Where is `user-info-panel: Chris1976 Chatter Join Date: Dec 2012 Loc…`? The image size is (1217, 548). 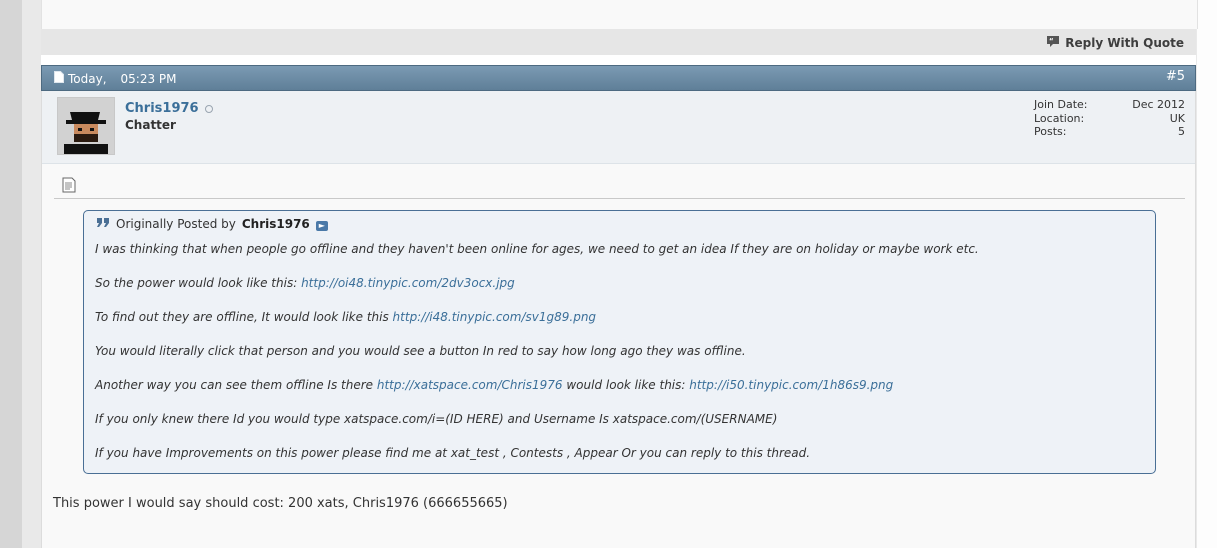
user-info-panel: Chris1976 Chatter Join Date: Dec 2012 Loc… is located at coordinates (618, 127).